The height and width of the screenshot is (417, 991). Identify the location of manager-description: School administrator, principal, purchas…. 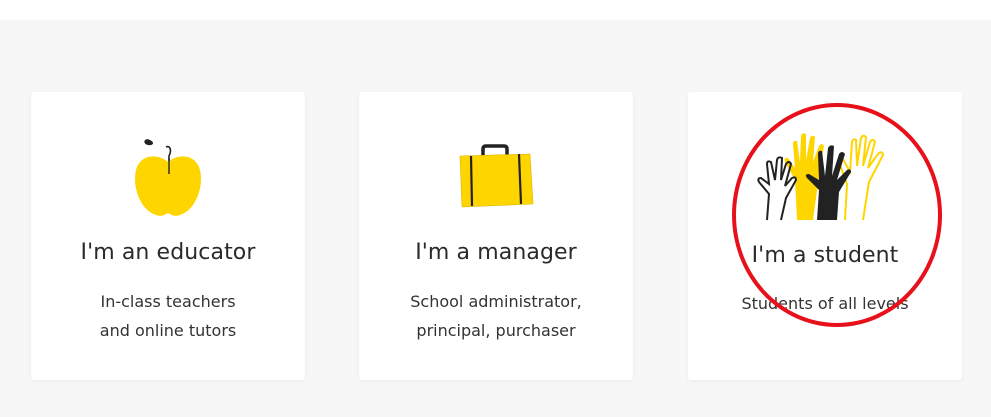
(496, 316).